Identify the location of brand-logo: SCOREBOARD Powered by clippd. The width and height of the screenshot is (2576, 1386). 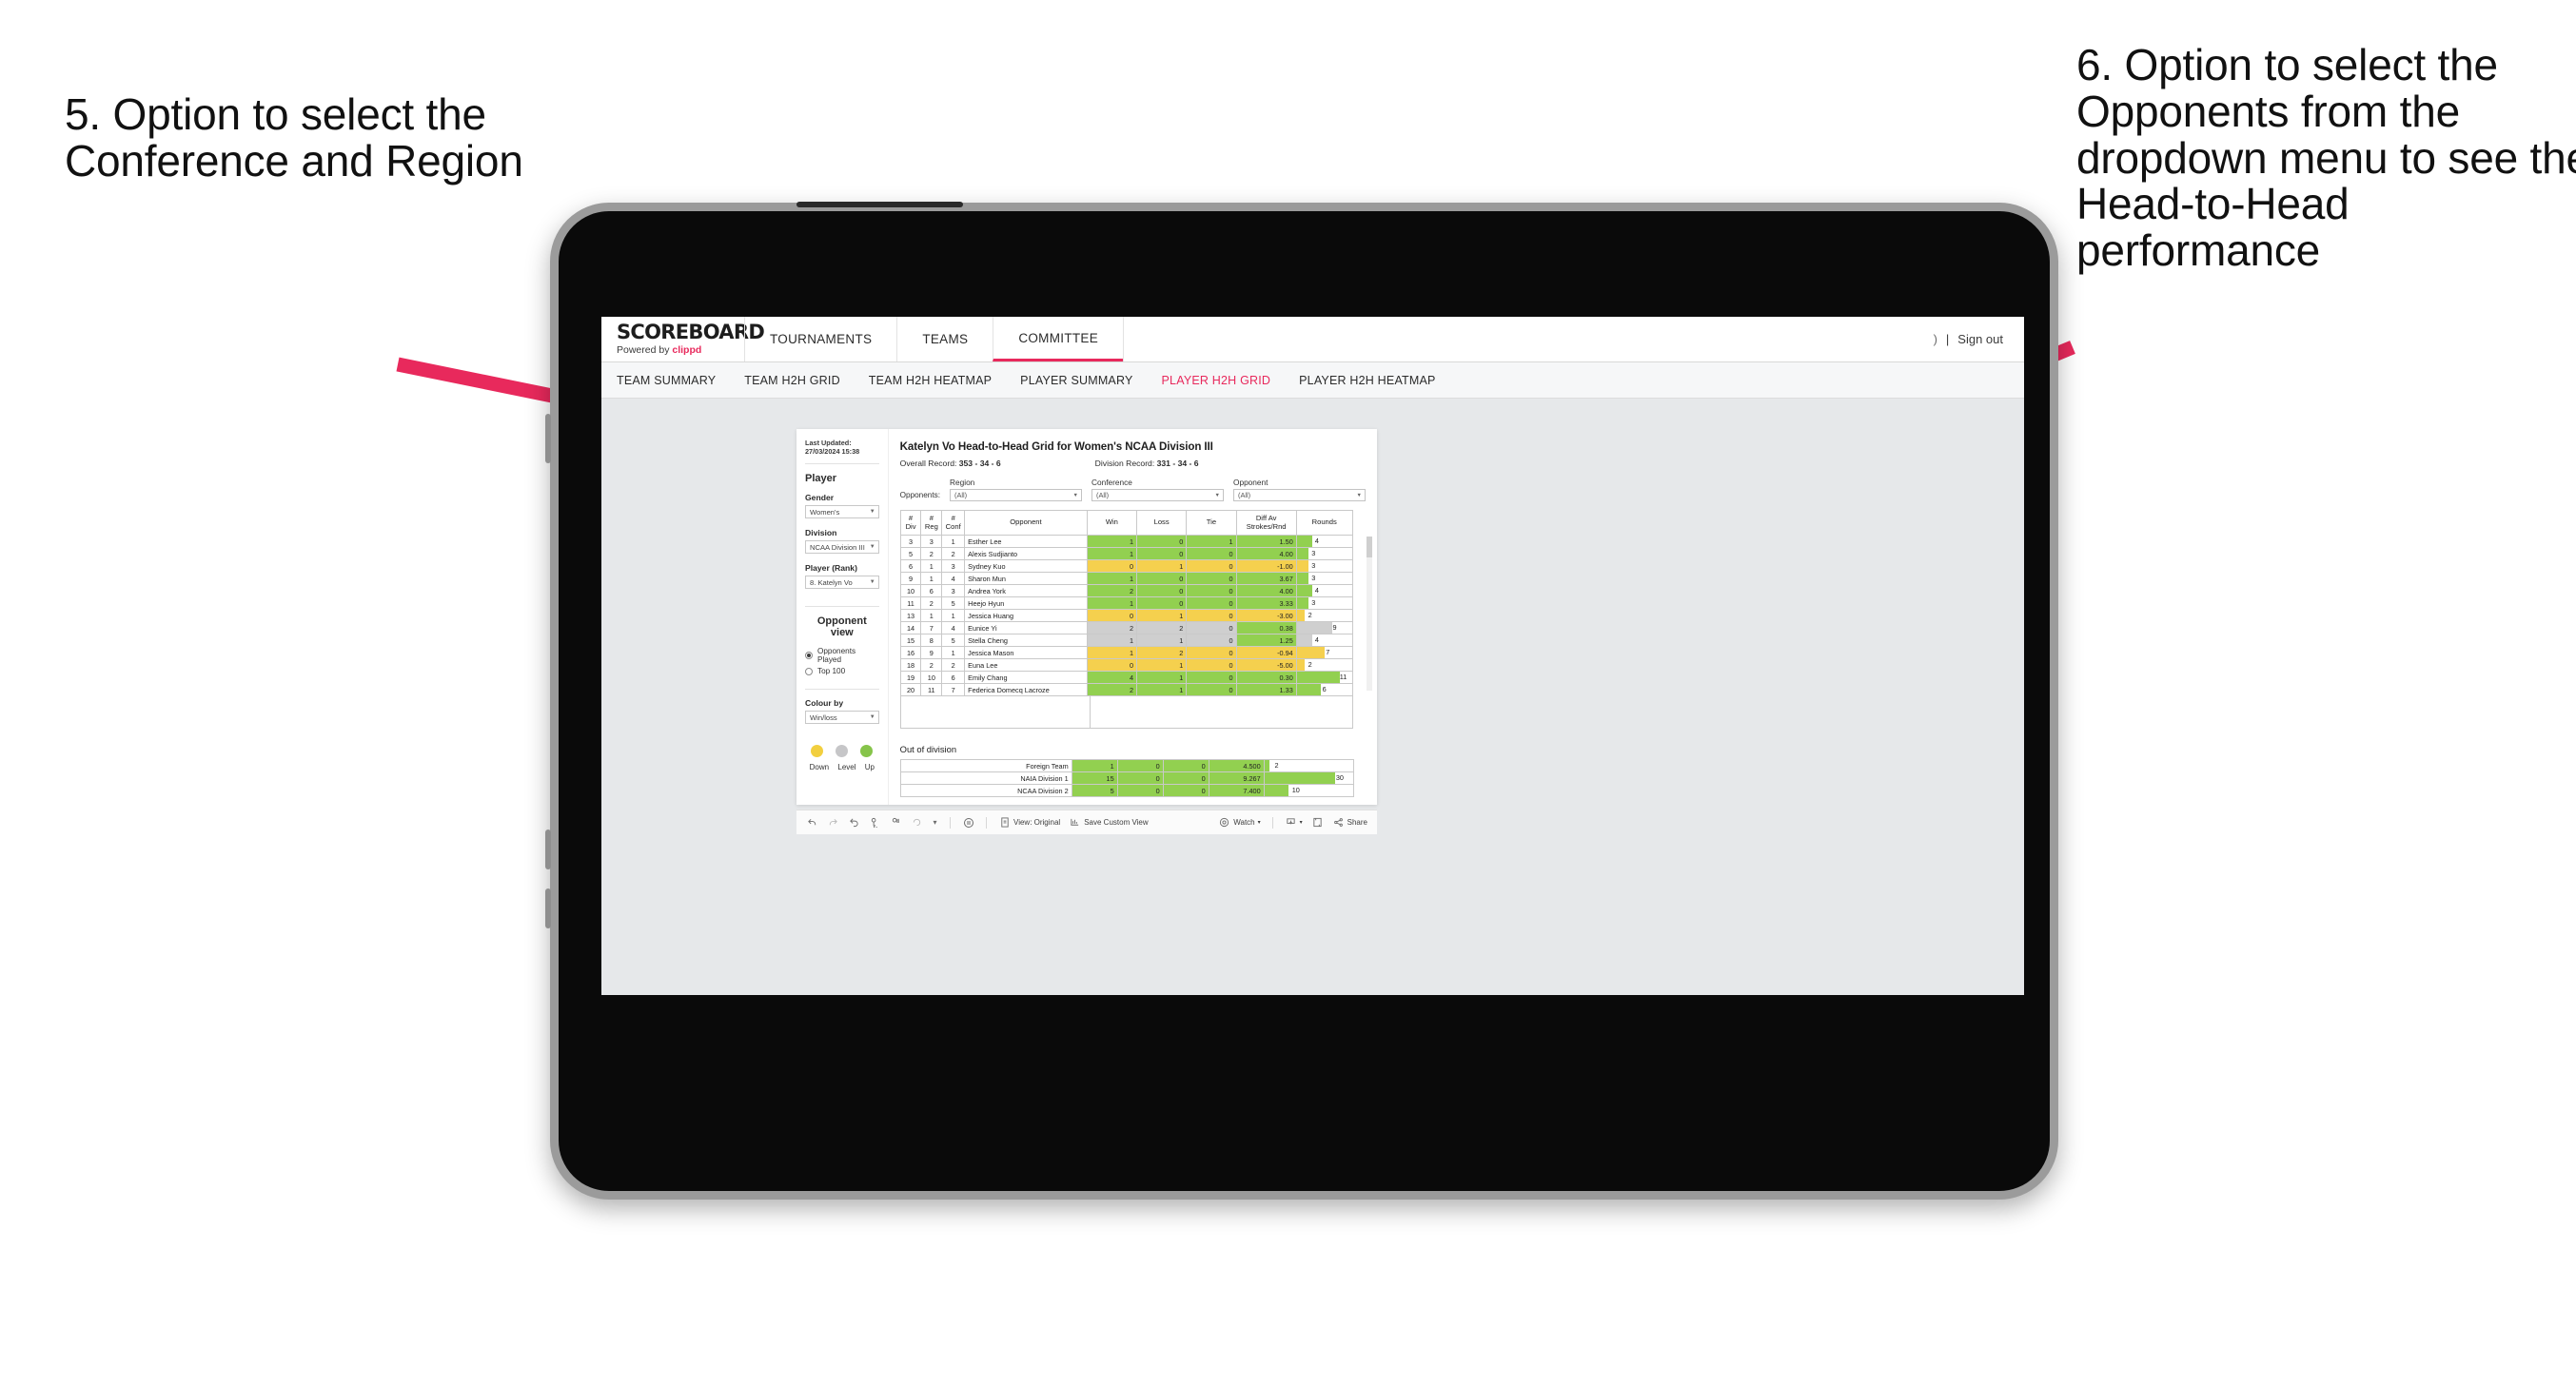
(683, 339).